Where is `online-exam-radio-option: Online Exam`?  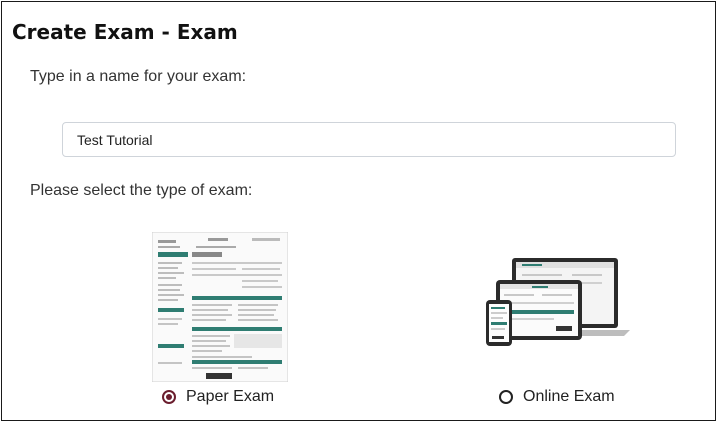
online-exam-radio-option: Online Exam is located at coordinates (557, 397).